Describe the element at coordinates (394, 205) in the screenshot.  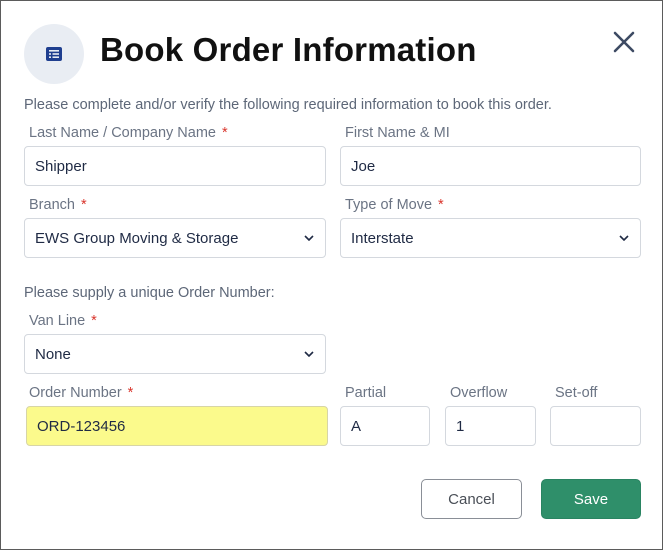
I see `type-of-move-label: Type of Move *` at that location.